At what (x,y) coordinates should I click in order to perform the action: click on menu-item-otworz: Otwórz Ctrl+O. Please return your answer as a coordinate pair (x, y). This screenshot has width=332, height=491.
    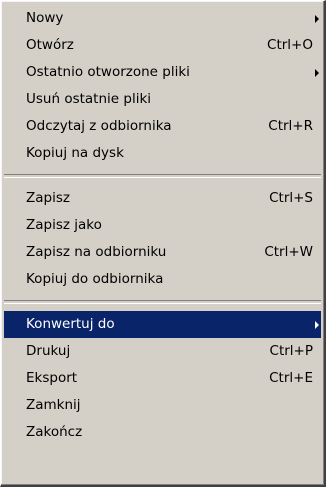
    Looking at the image, I should click on (162, 45).